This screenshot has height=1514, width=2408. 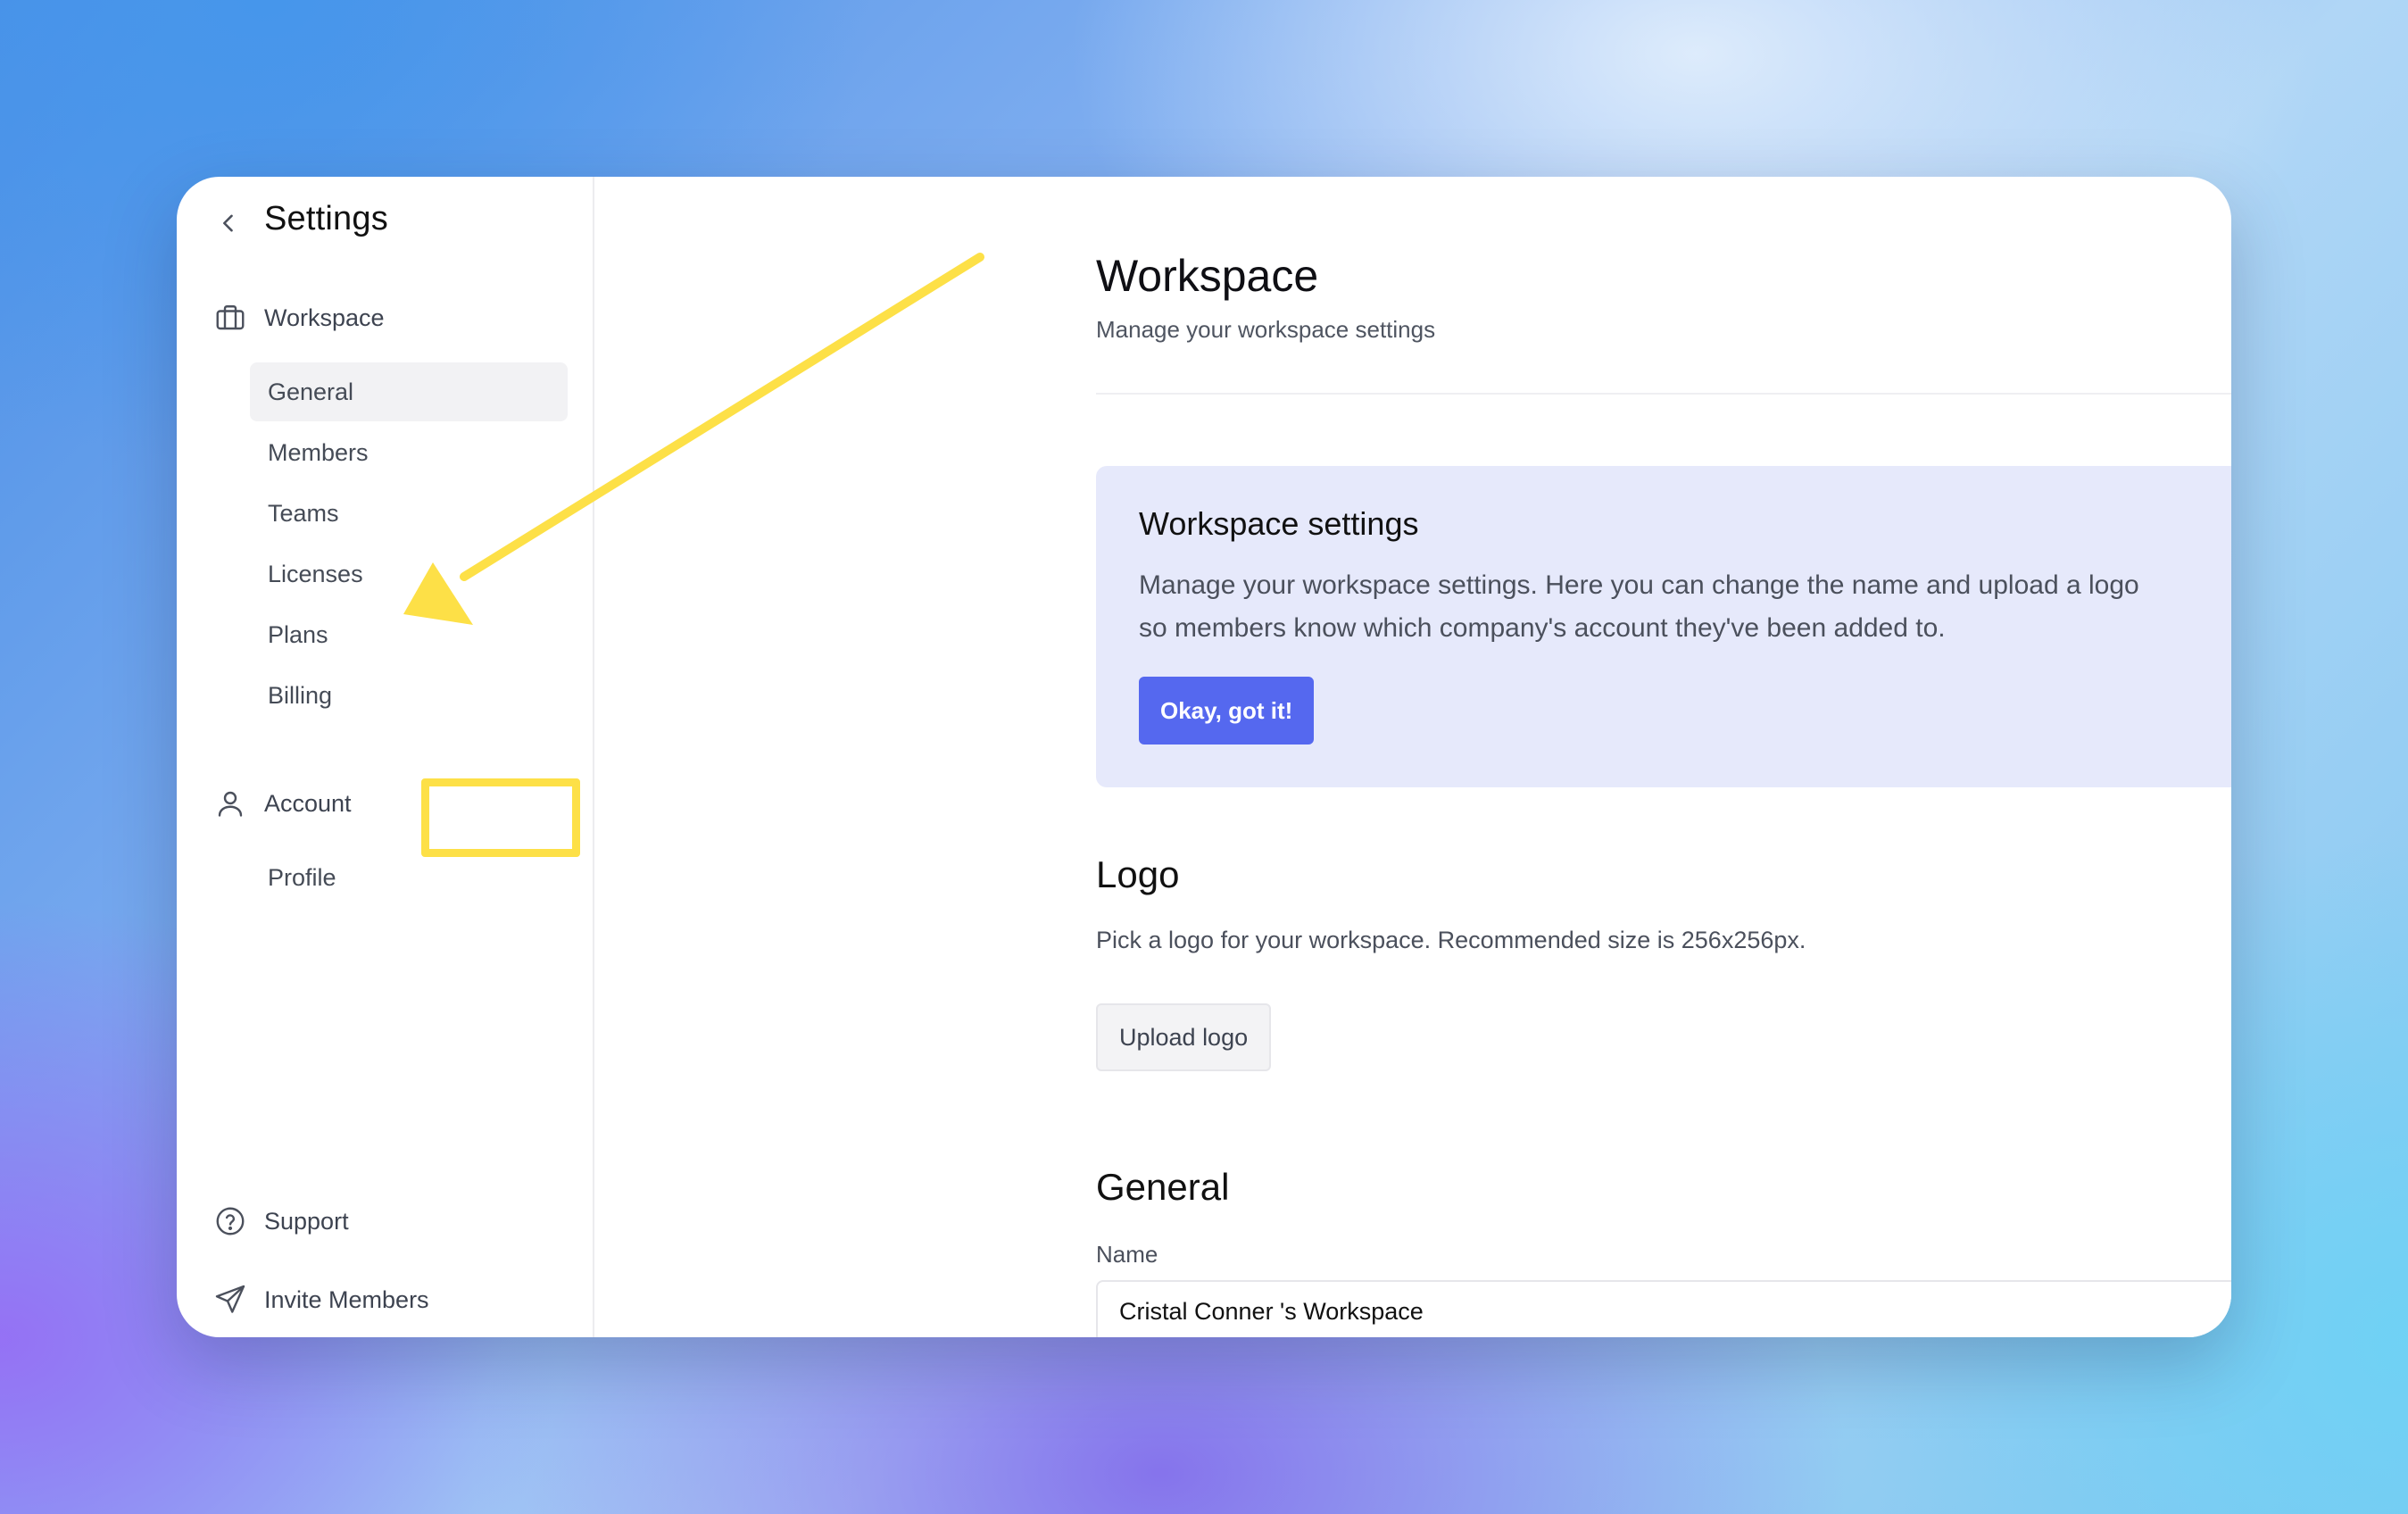 I want to click on okay-got-it-button: Okay, got it!, so click(x=1227, y=711).